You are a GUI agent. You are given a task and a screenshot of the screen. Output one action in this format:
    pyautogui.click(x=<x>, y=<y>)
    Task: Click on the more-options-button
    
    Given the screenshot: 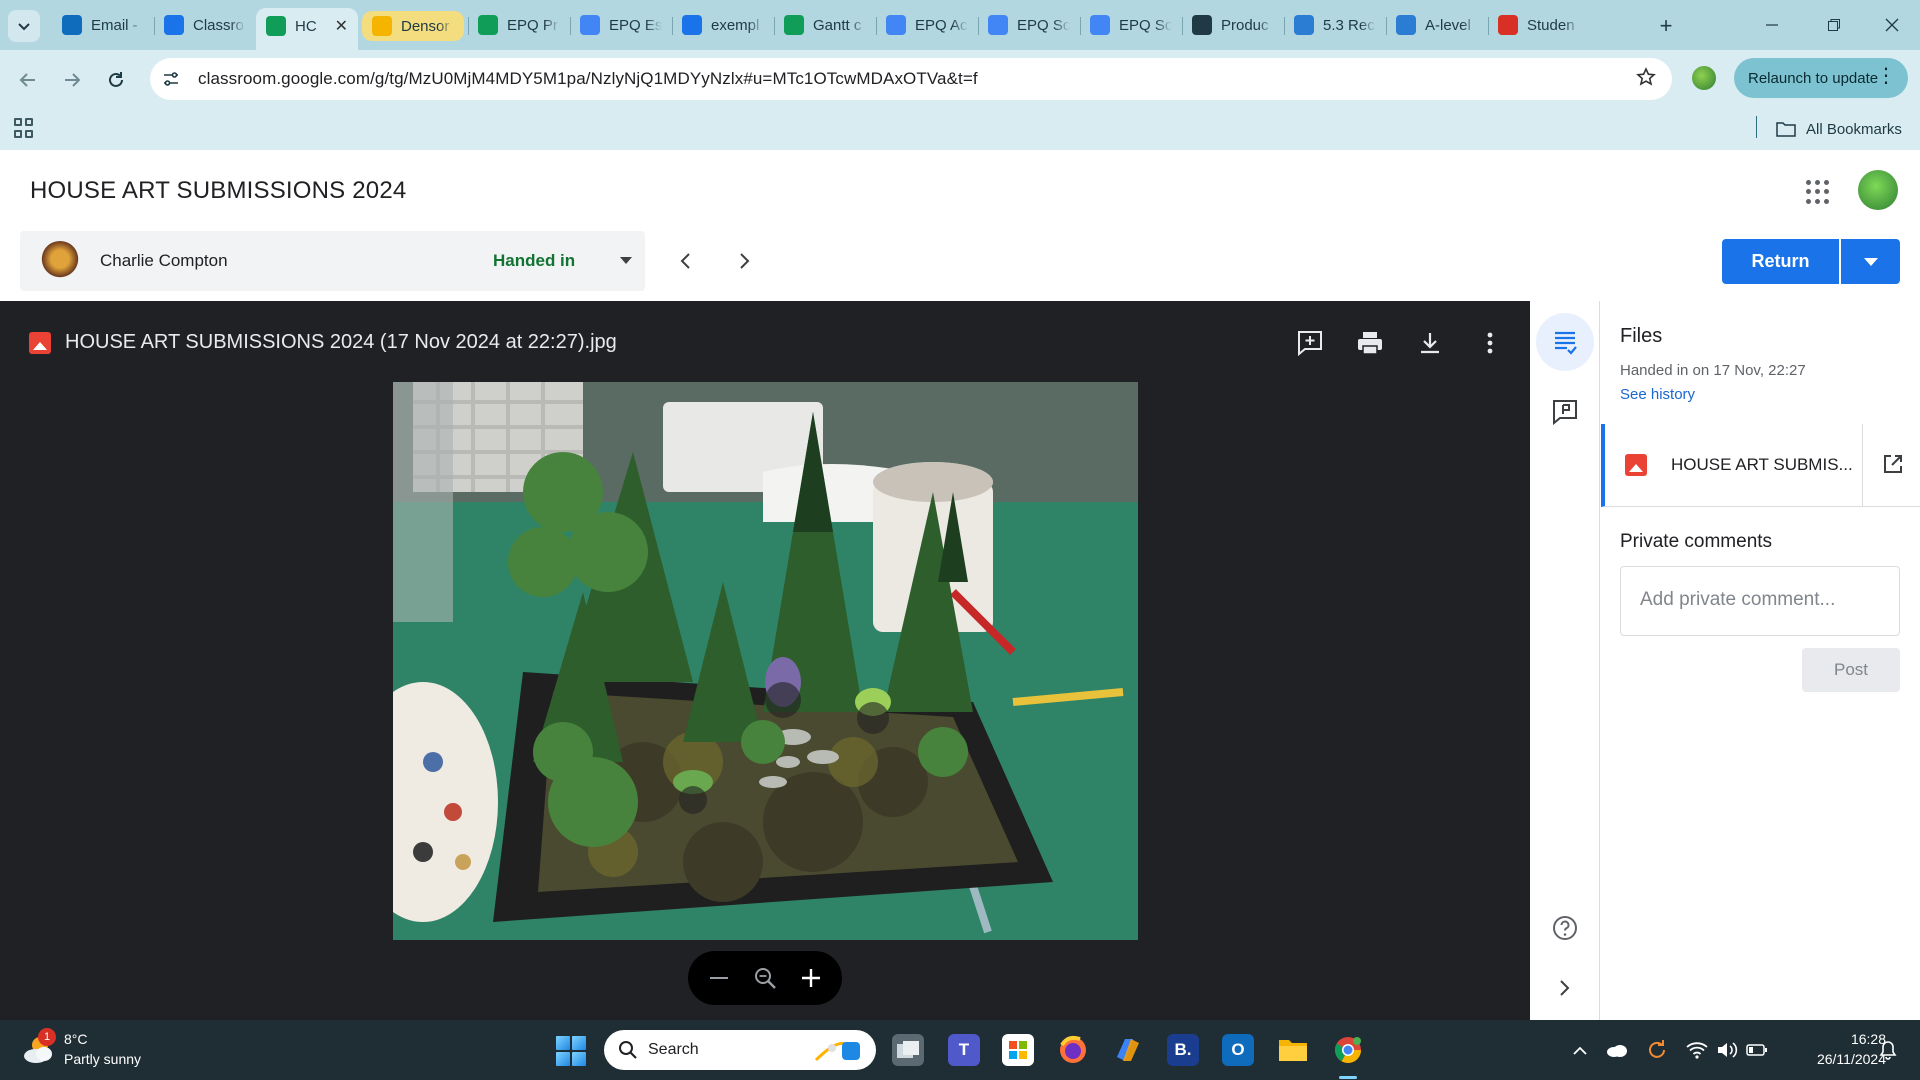 What is the action you would take?
    pyautogui.click(x=1490, y=343)
    